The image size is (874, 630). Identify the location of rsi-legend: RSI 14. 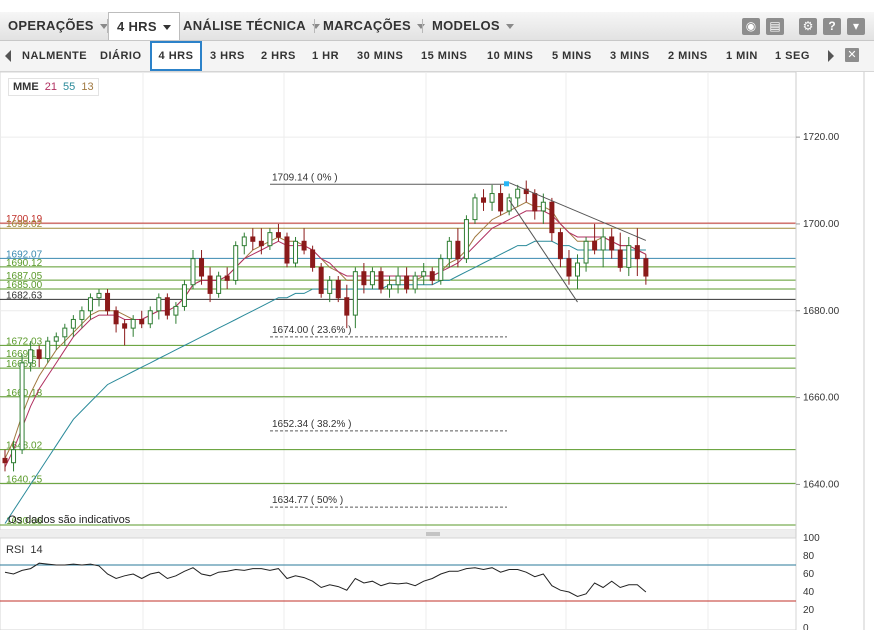
(24, 550).